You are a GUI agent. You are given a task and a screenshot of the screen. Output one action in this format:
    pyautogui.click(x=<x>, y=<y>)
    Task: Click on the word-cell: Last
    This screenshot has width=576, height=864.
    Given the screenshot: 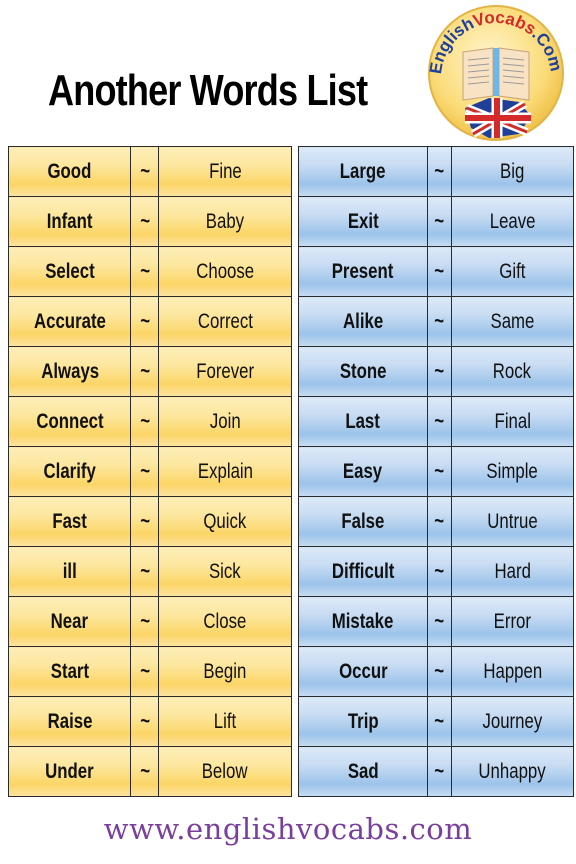 What is the action you would take?
    pyautogui.click(x=363, y=421)
    